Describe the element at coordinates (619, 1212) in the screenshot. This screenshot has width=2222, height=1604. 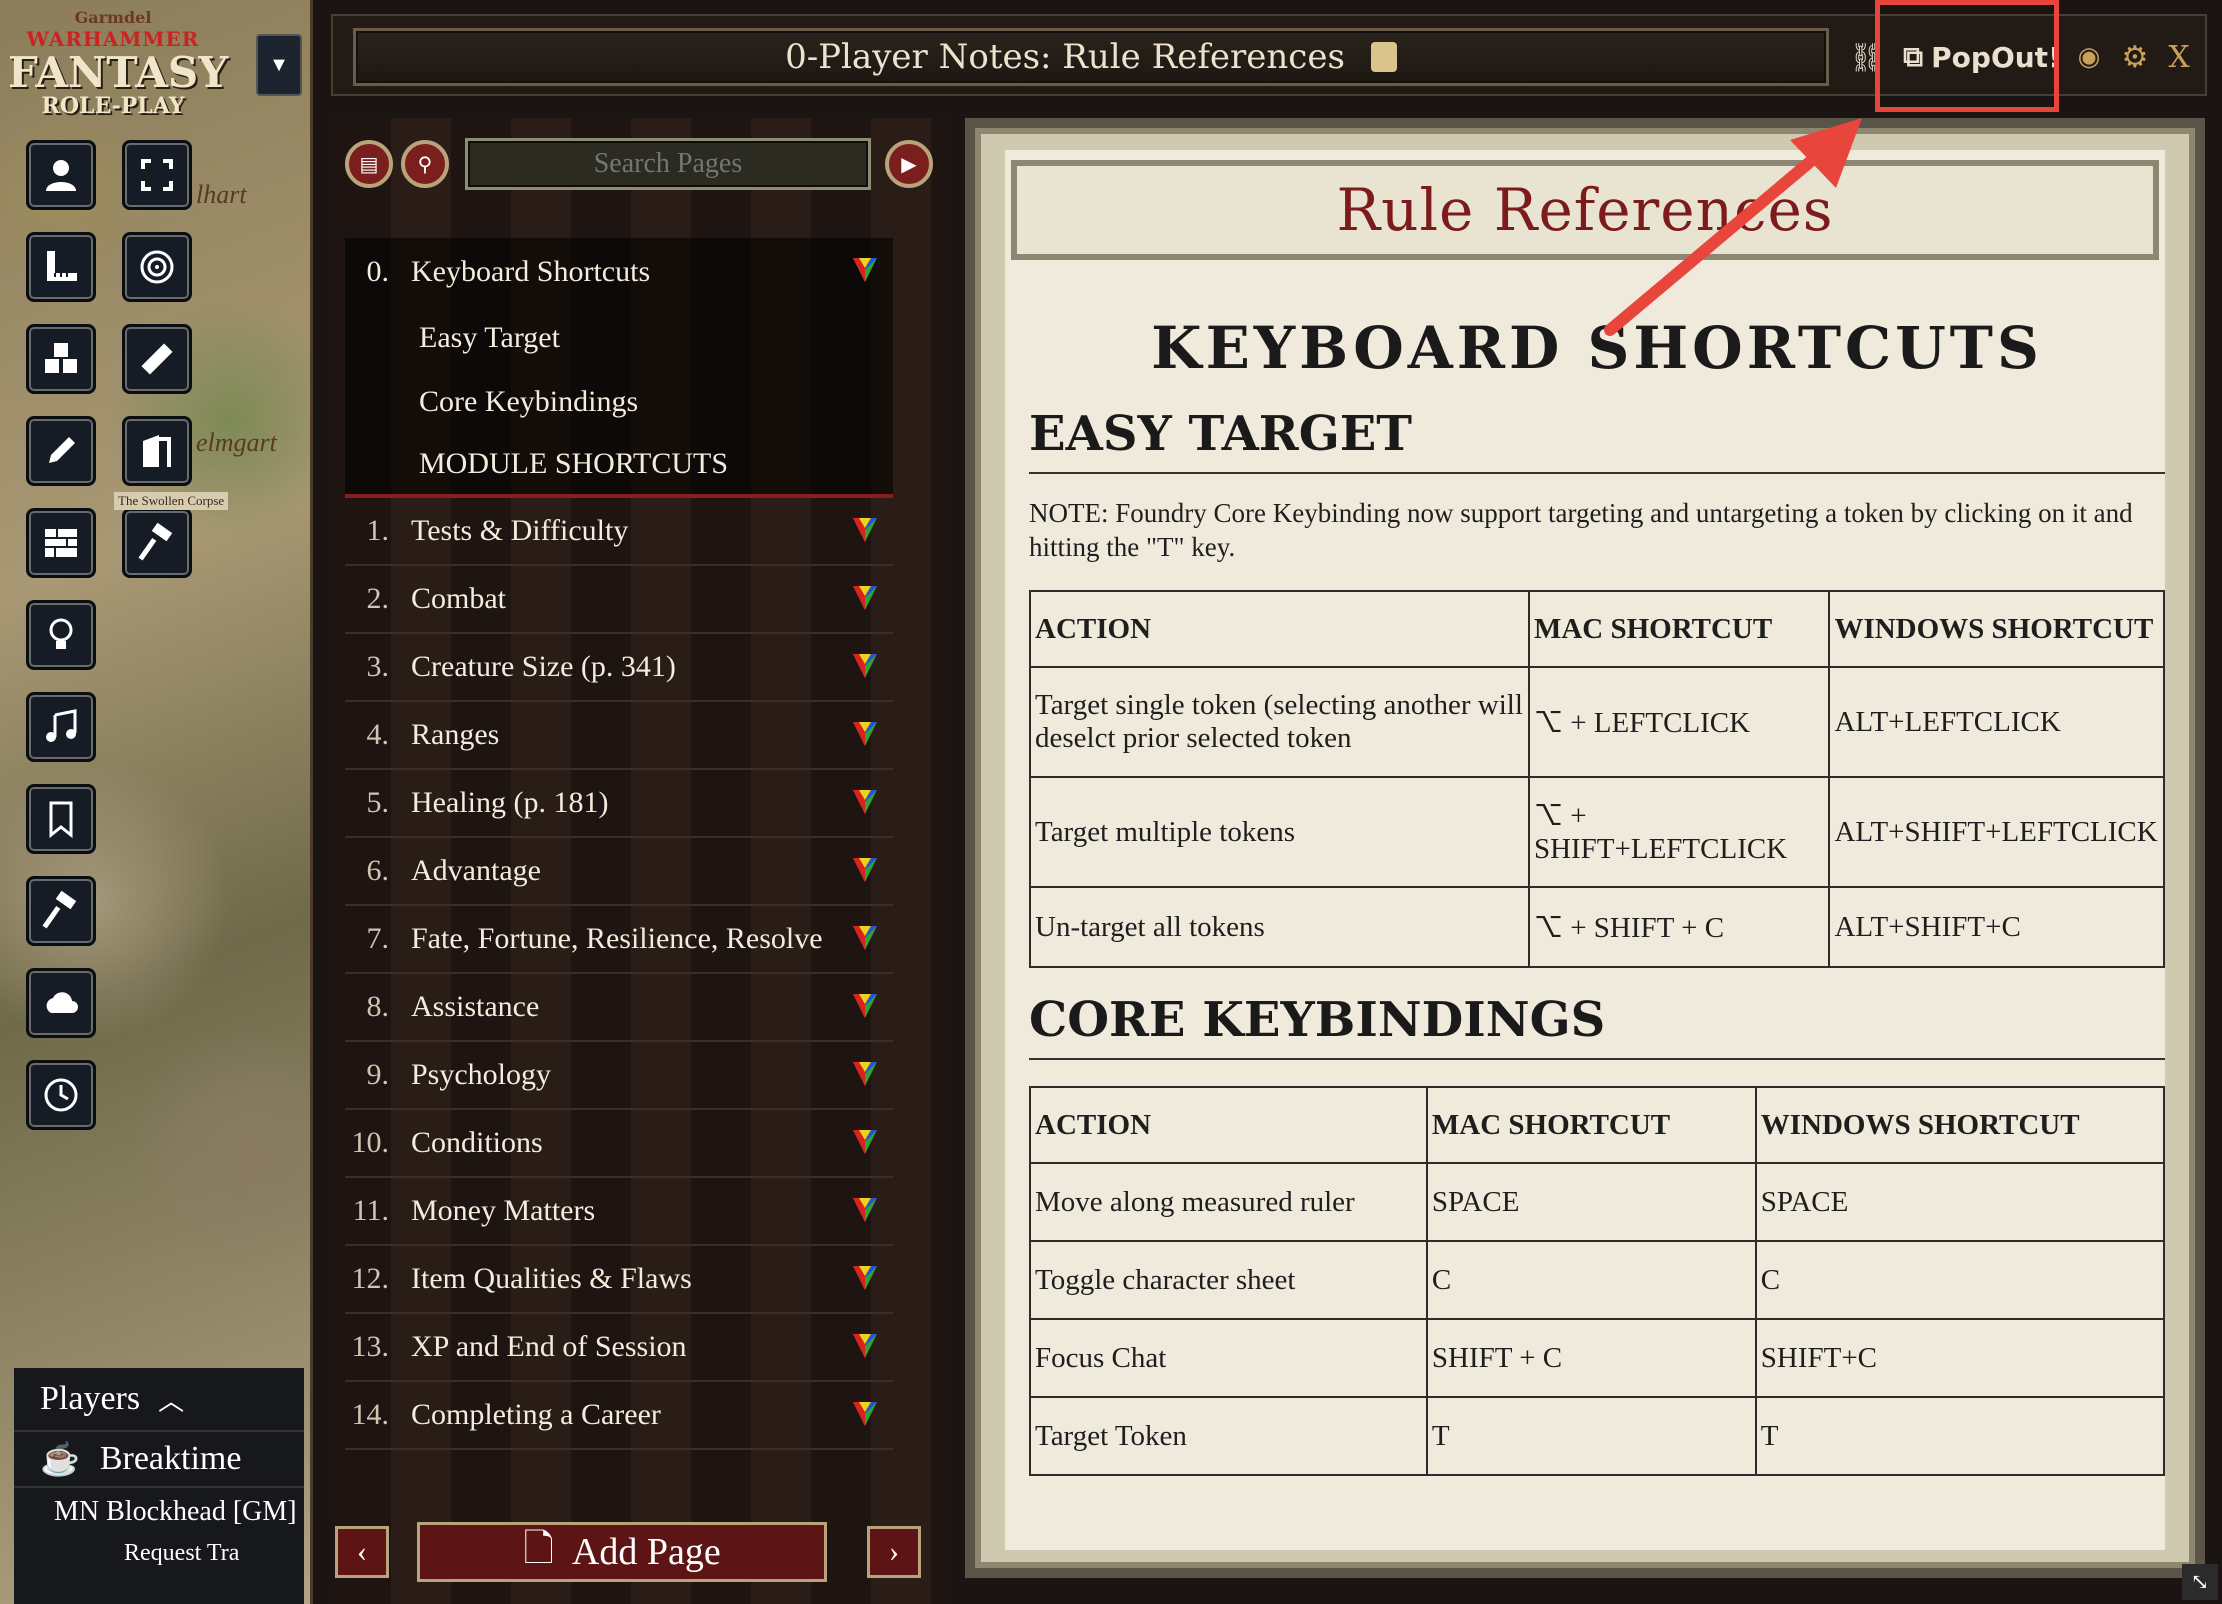
I see `page-item: 11. Money Matters` at that location.